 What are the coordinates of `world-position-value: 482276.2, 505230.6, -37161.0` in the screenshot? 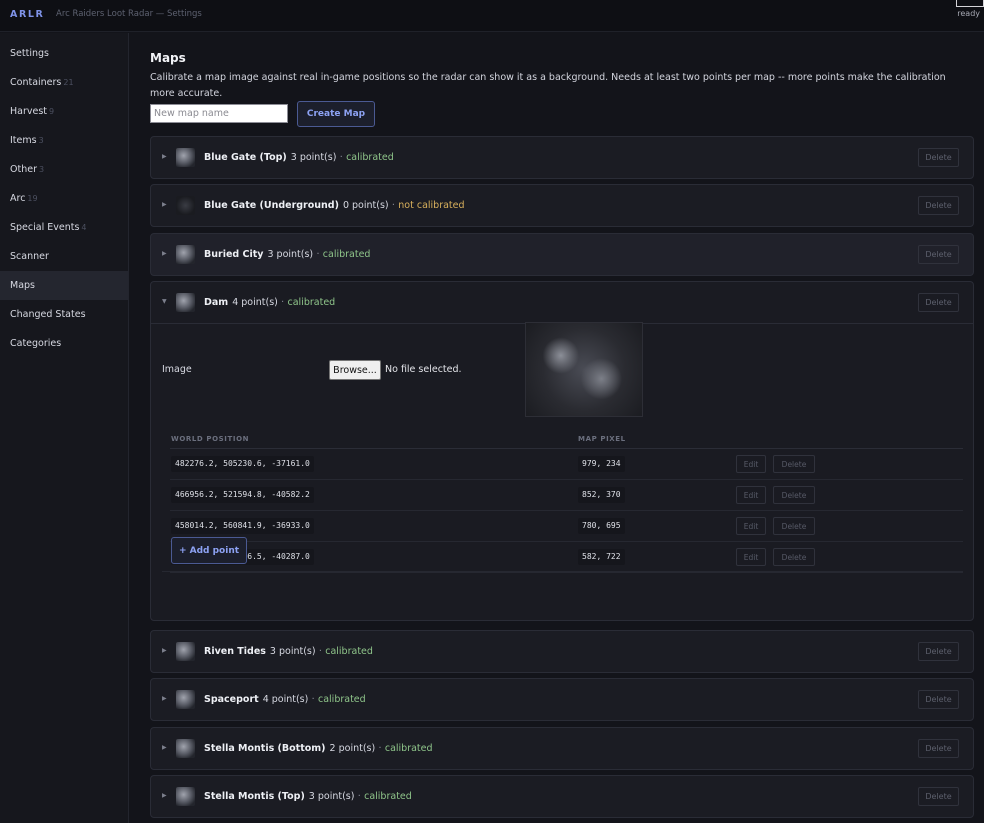 It's located at (242, 464).